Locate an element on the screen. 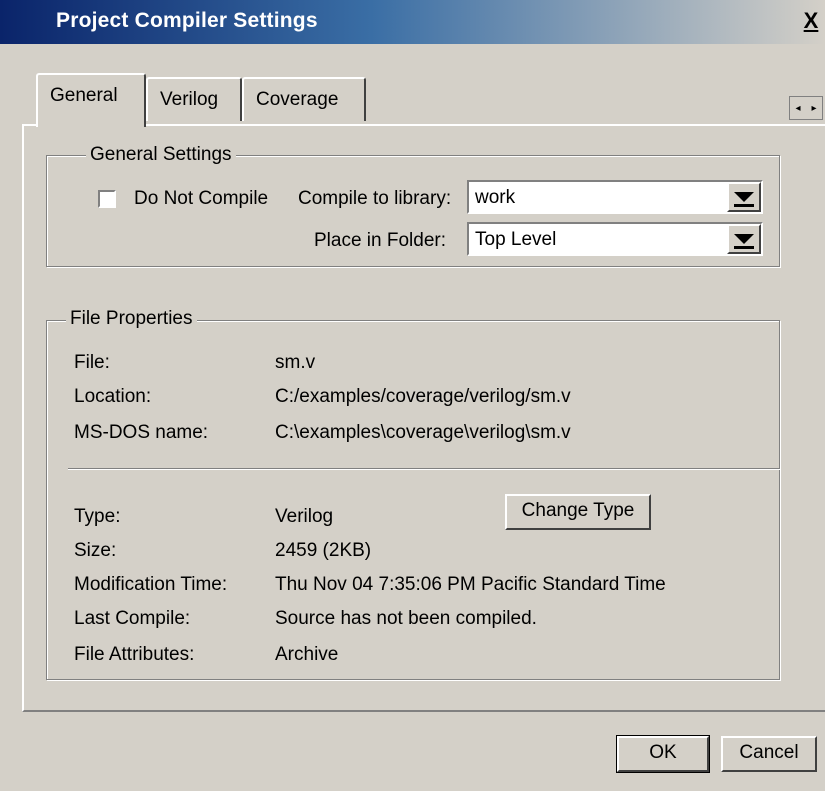  msdos-name-value: C:\examples\coverage\verilog\sm.v is located at coordinates (423, 432).